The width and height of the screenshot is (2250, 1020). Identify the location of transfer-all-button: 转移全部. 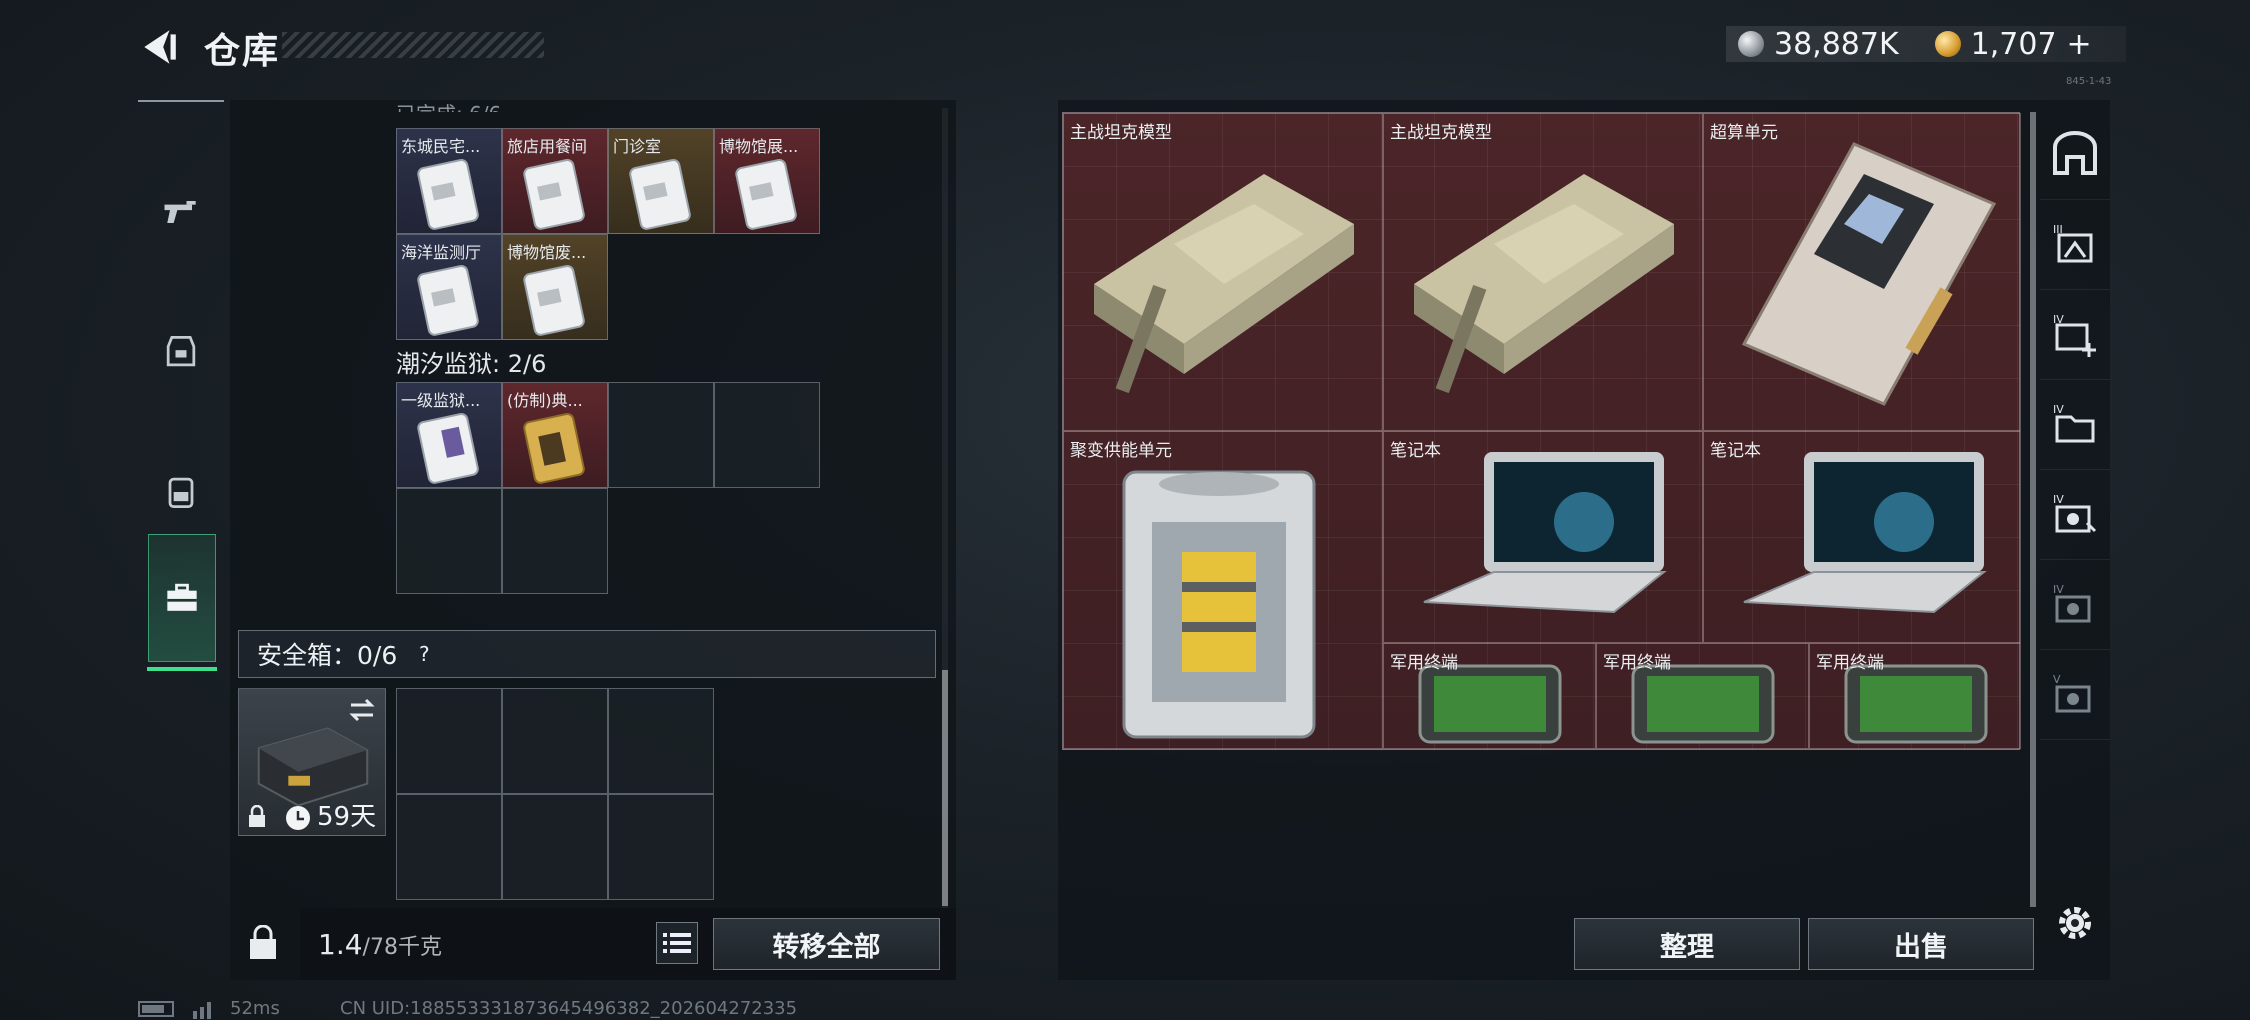
(826, 944).